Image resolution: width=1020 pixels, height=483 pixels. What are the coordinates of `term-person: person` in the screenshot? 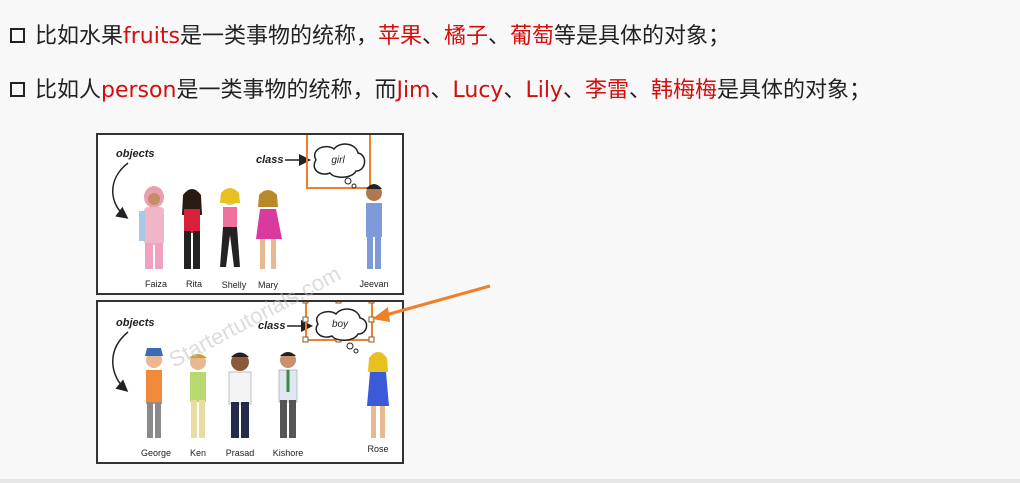 It's located at (139, 90).